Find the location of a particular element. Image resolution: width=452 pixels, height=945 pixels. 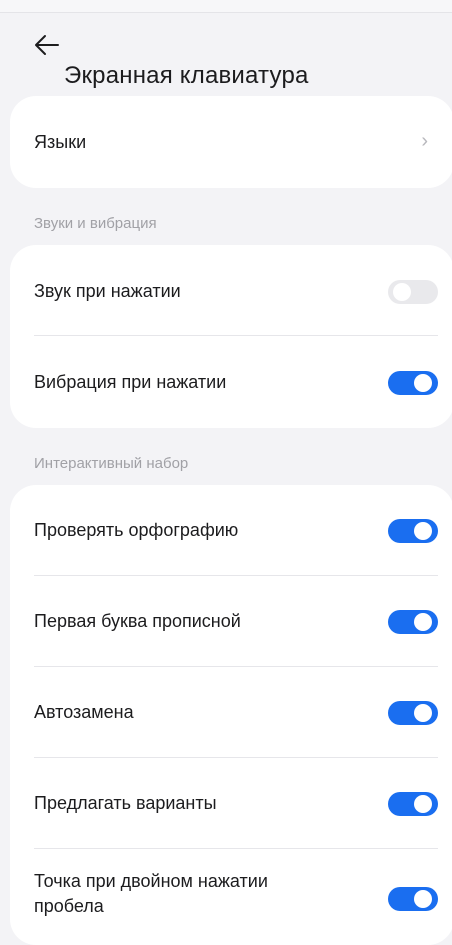

section-header-typing: Интерактивный набор is located at coordinates (111, 463).